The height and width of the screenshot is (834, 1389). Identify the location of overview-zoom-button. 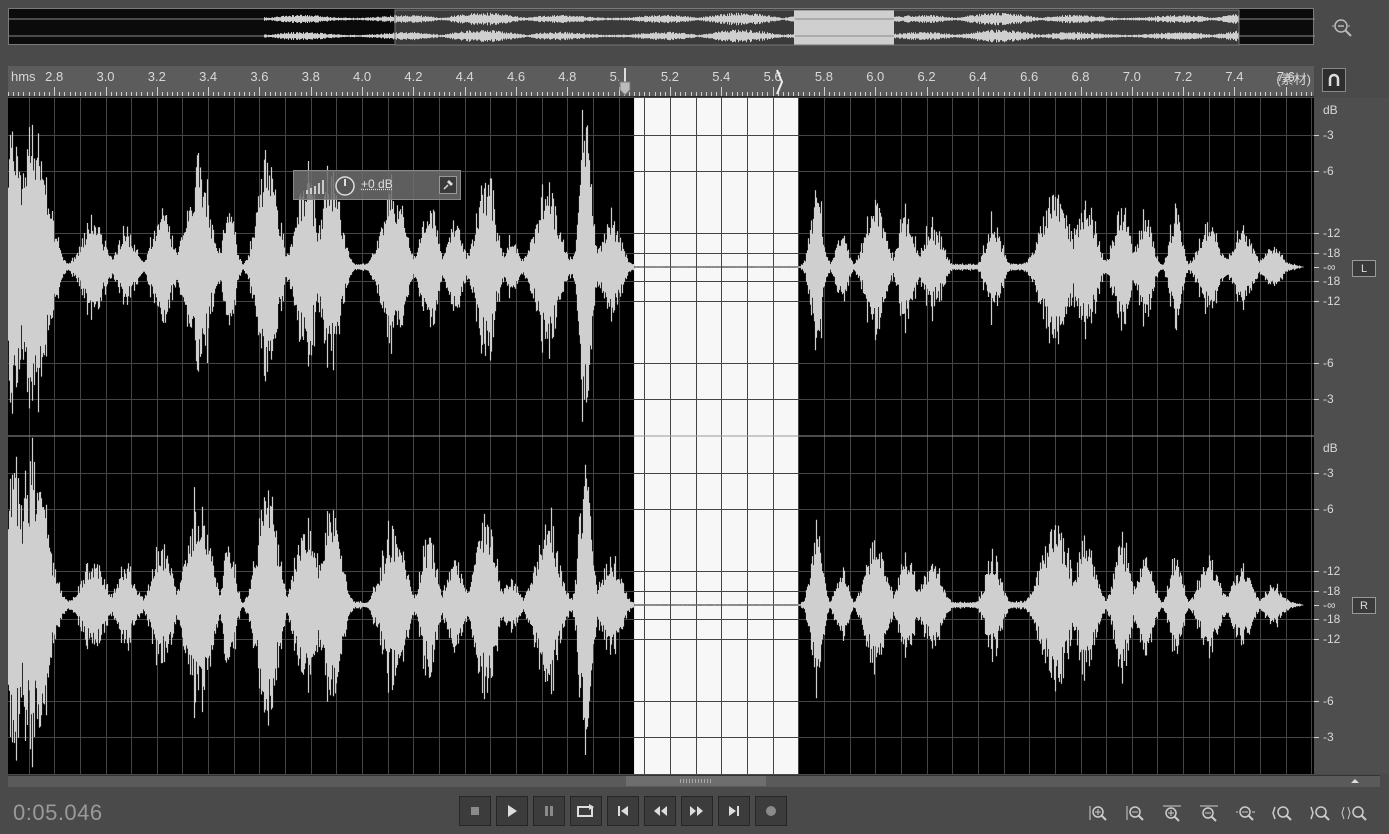
(1342, 27).